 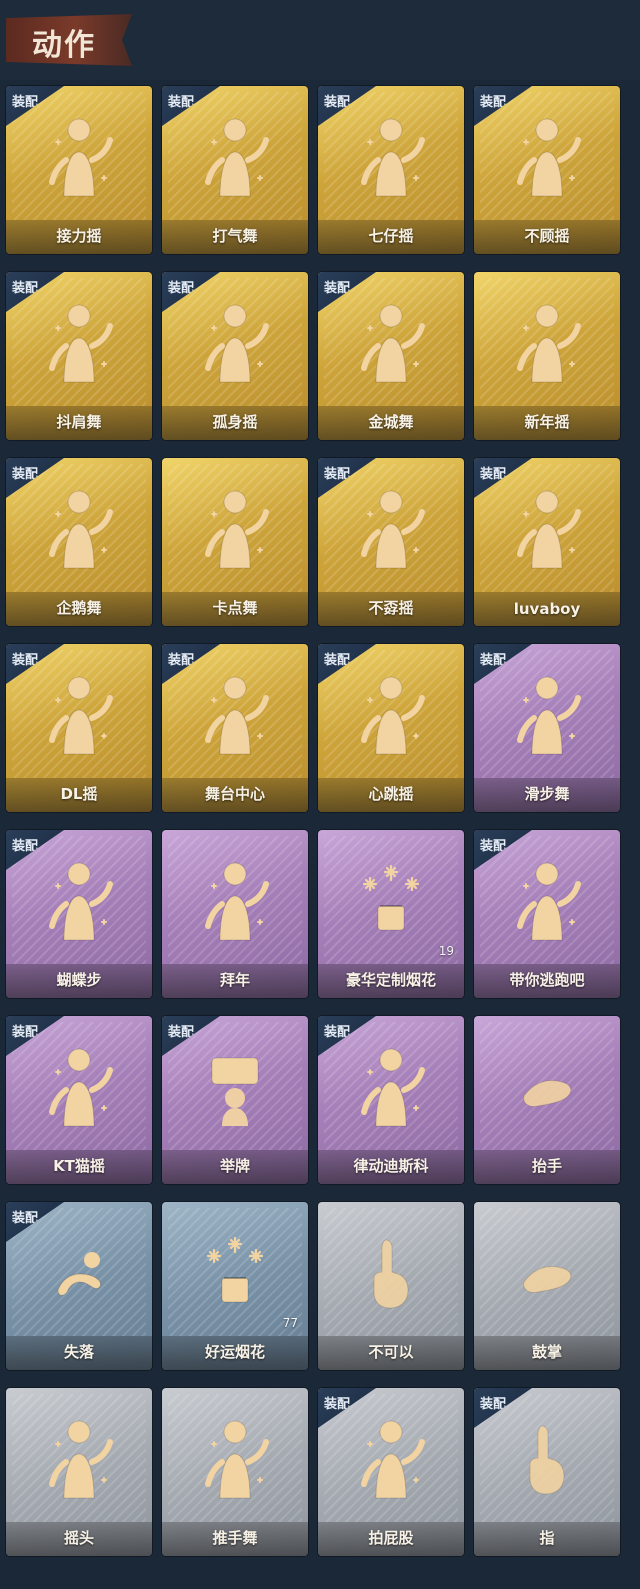 I want to click on emote-label: 抬手, so click(x=546, y=1166).